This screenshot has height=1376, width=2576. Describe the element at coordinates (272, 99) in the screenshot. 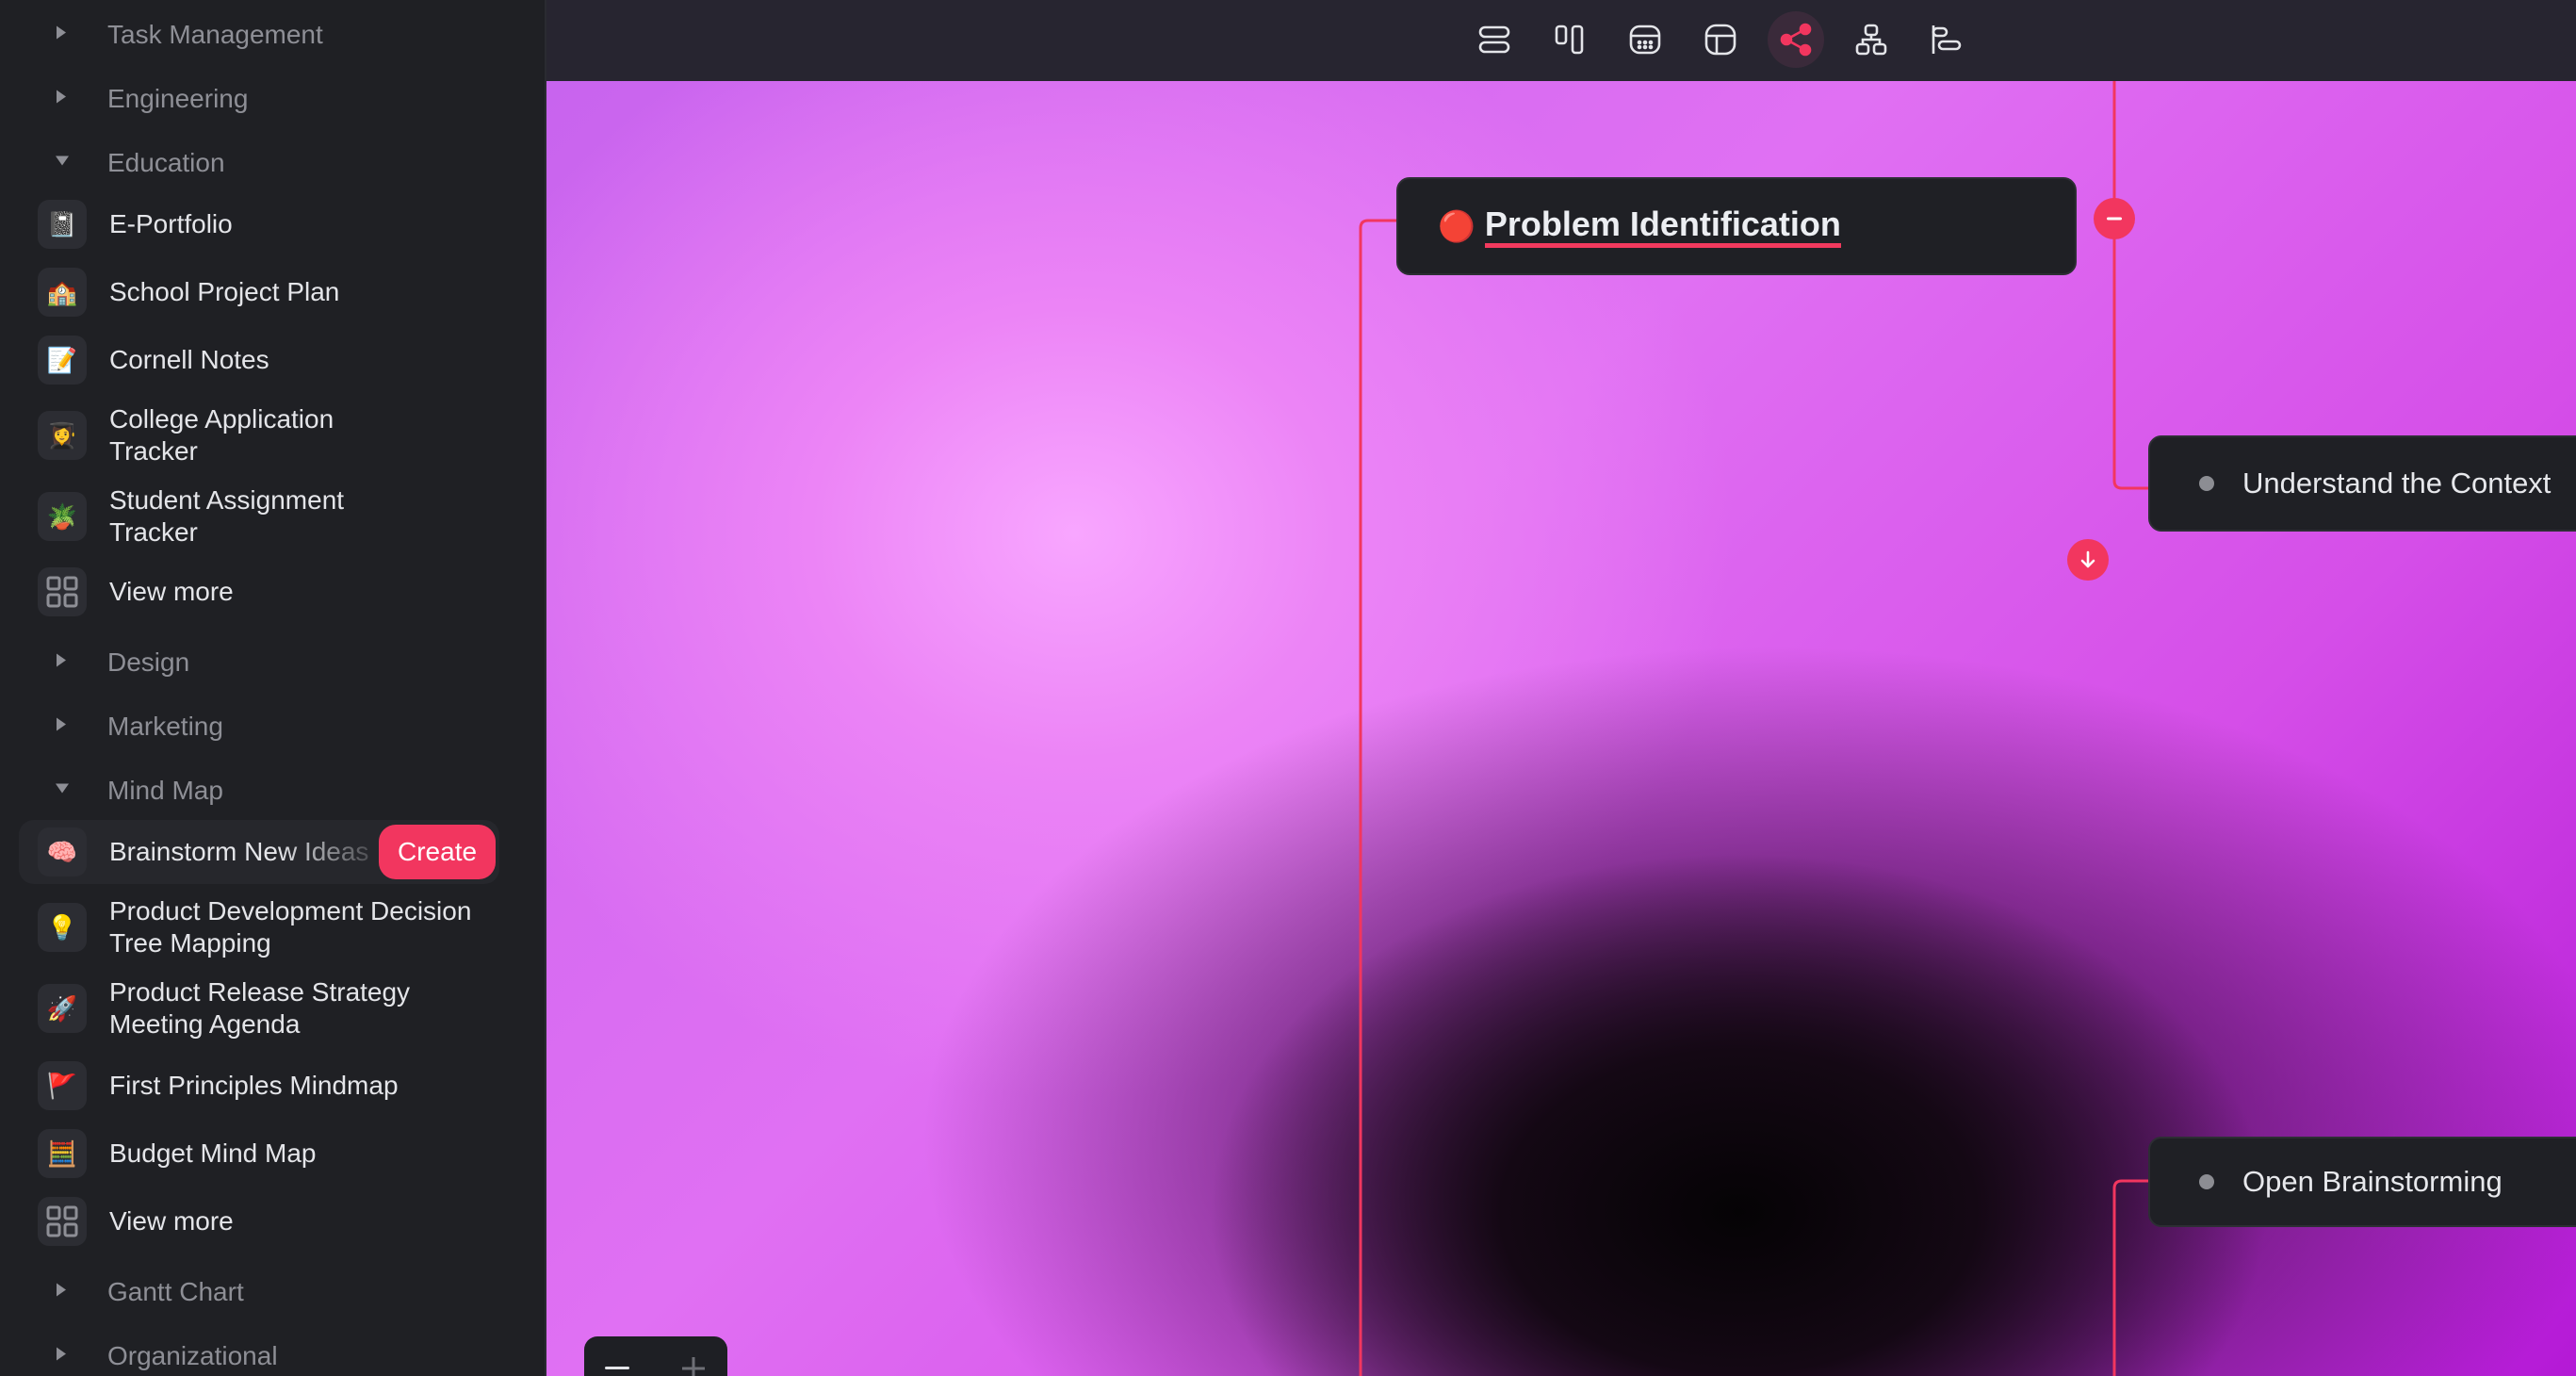

I see `category-engineering: Engineering` at that location.